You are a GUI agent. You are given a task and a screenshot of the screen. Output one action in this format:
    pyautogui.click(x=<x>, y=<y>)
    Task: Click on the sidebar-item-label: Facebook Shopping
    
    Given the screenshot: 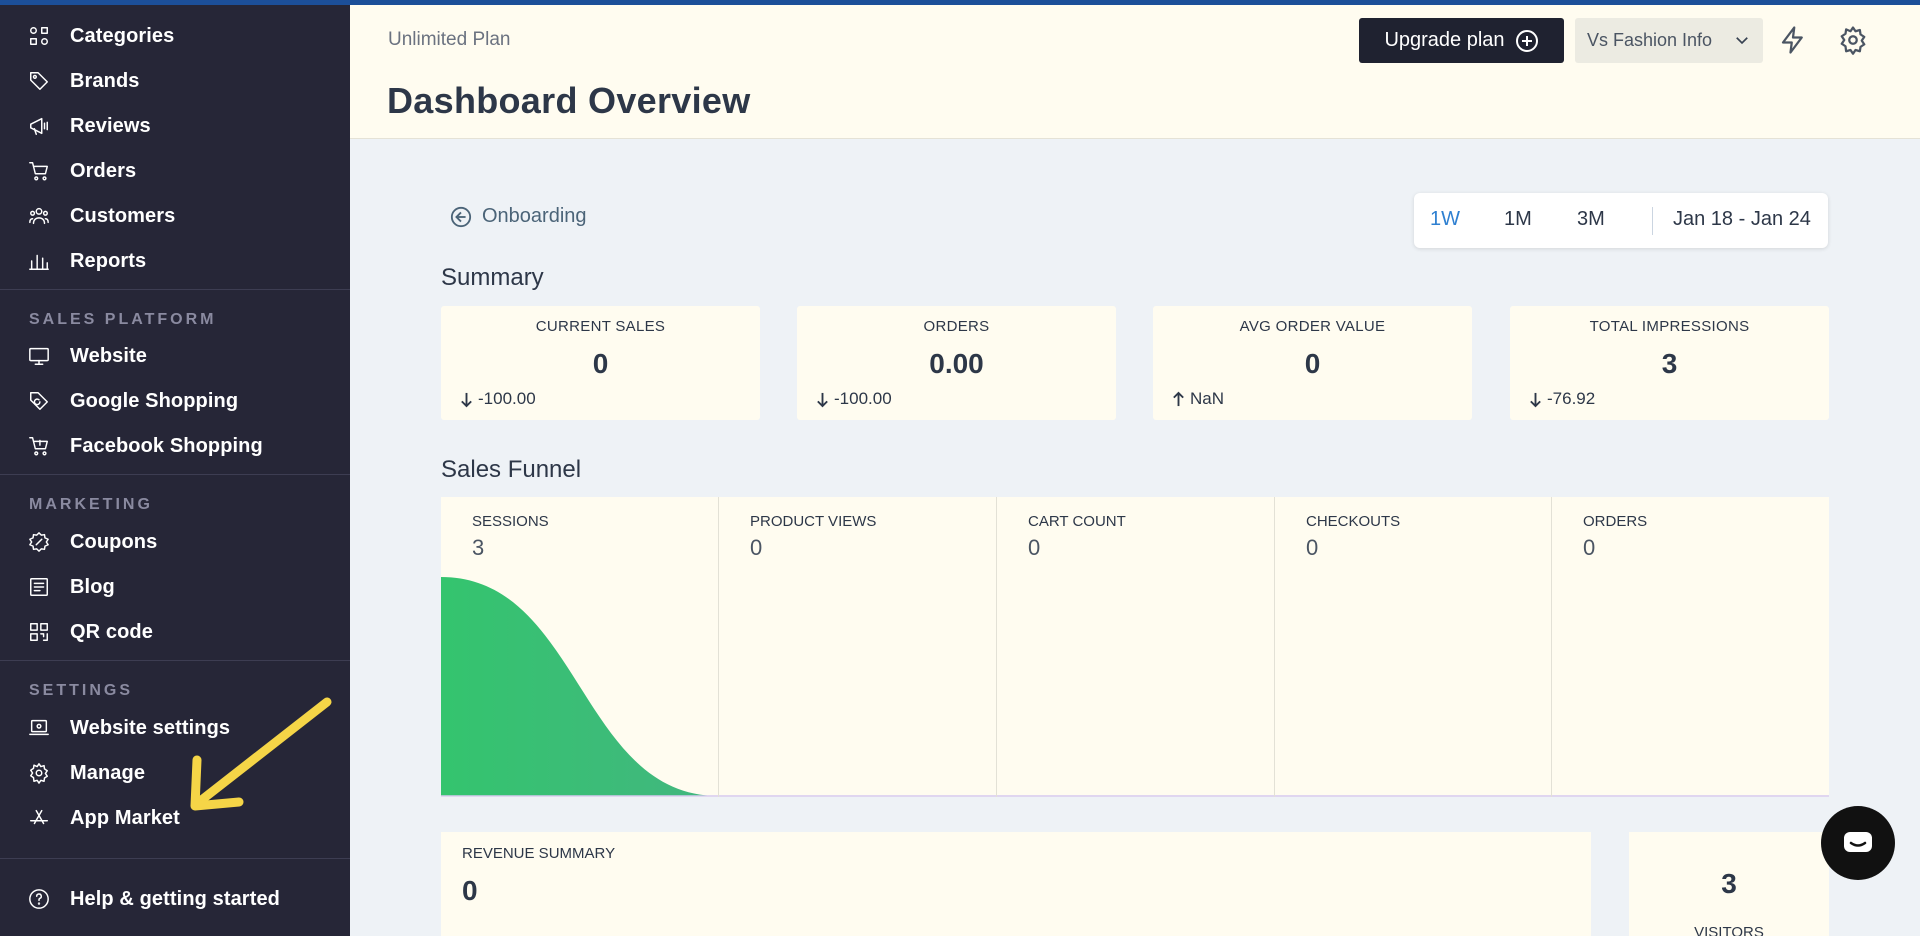 What is the action you would take?
    pyautogui.click(x=166, y=445)
    